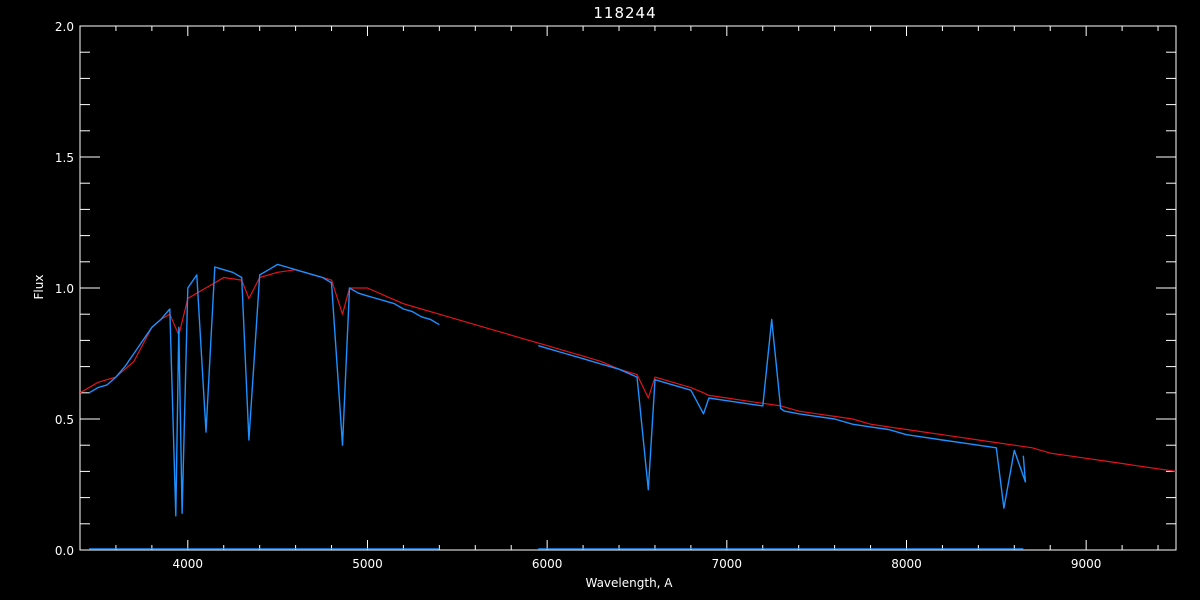  I want to click on x-tick-label: 5000, so click(367, 564).